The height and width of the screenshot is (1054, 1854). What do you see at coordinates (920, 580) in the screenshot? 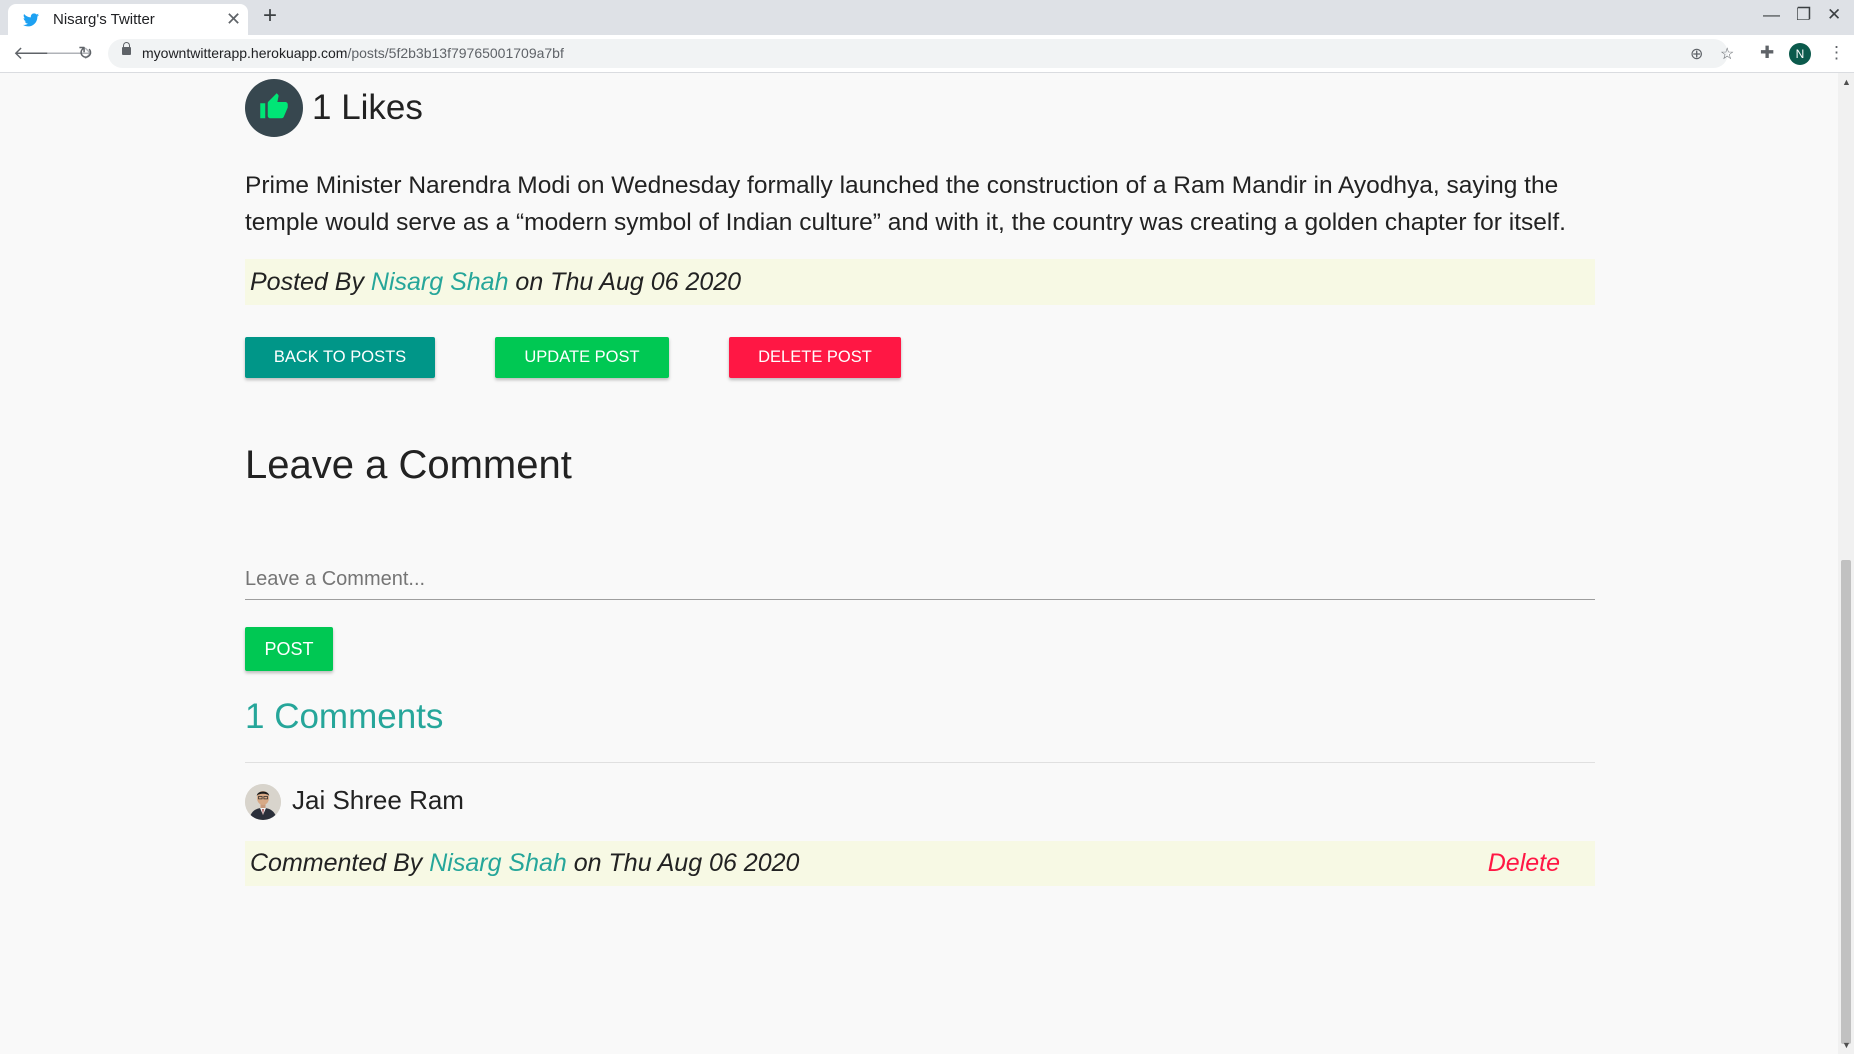
I see `comment-input` at bounding box center [920, 580].